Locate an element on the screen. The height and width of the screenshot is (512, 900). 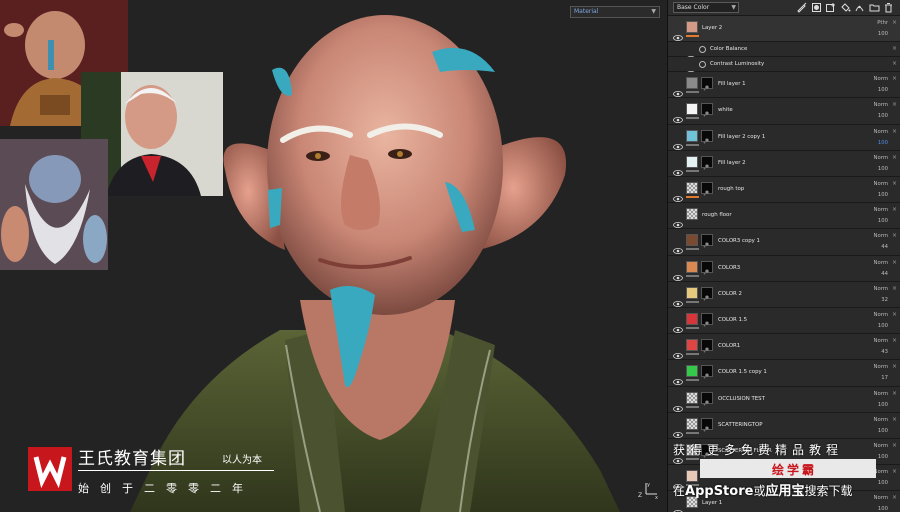
opacity-value: 32 is located at coordinates (884, 300).